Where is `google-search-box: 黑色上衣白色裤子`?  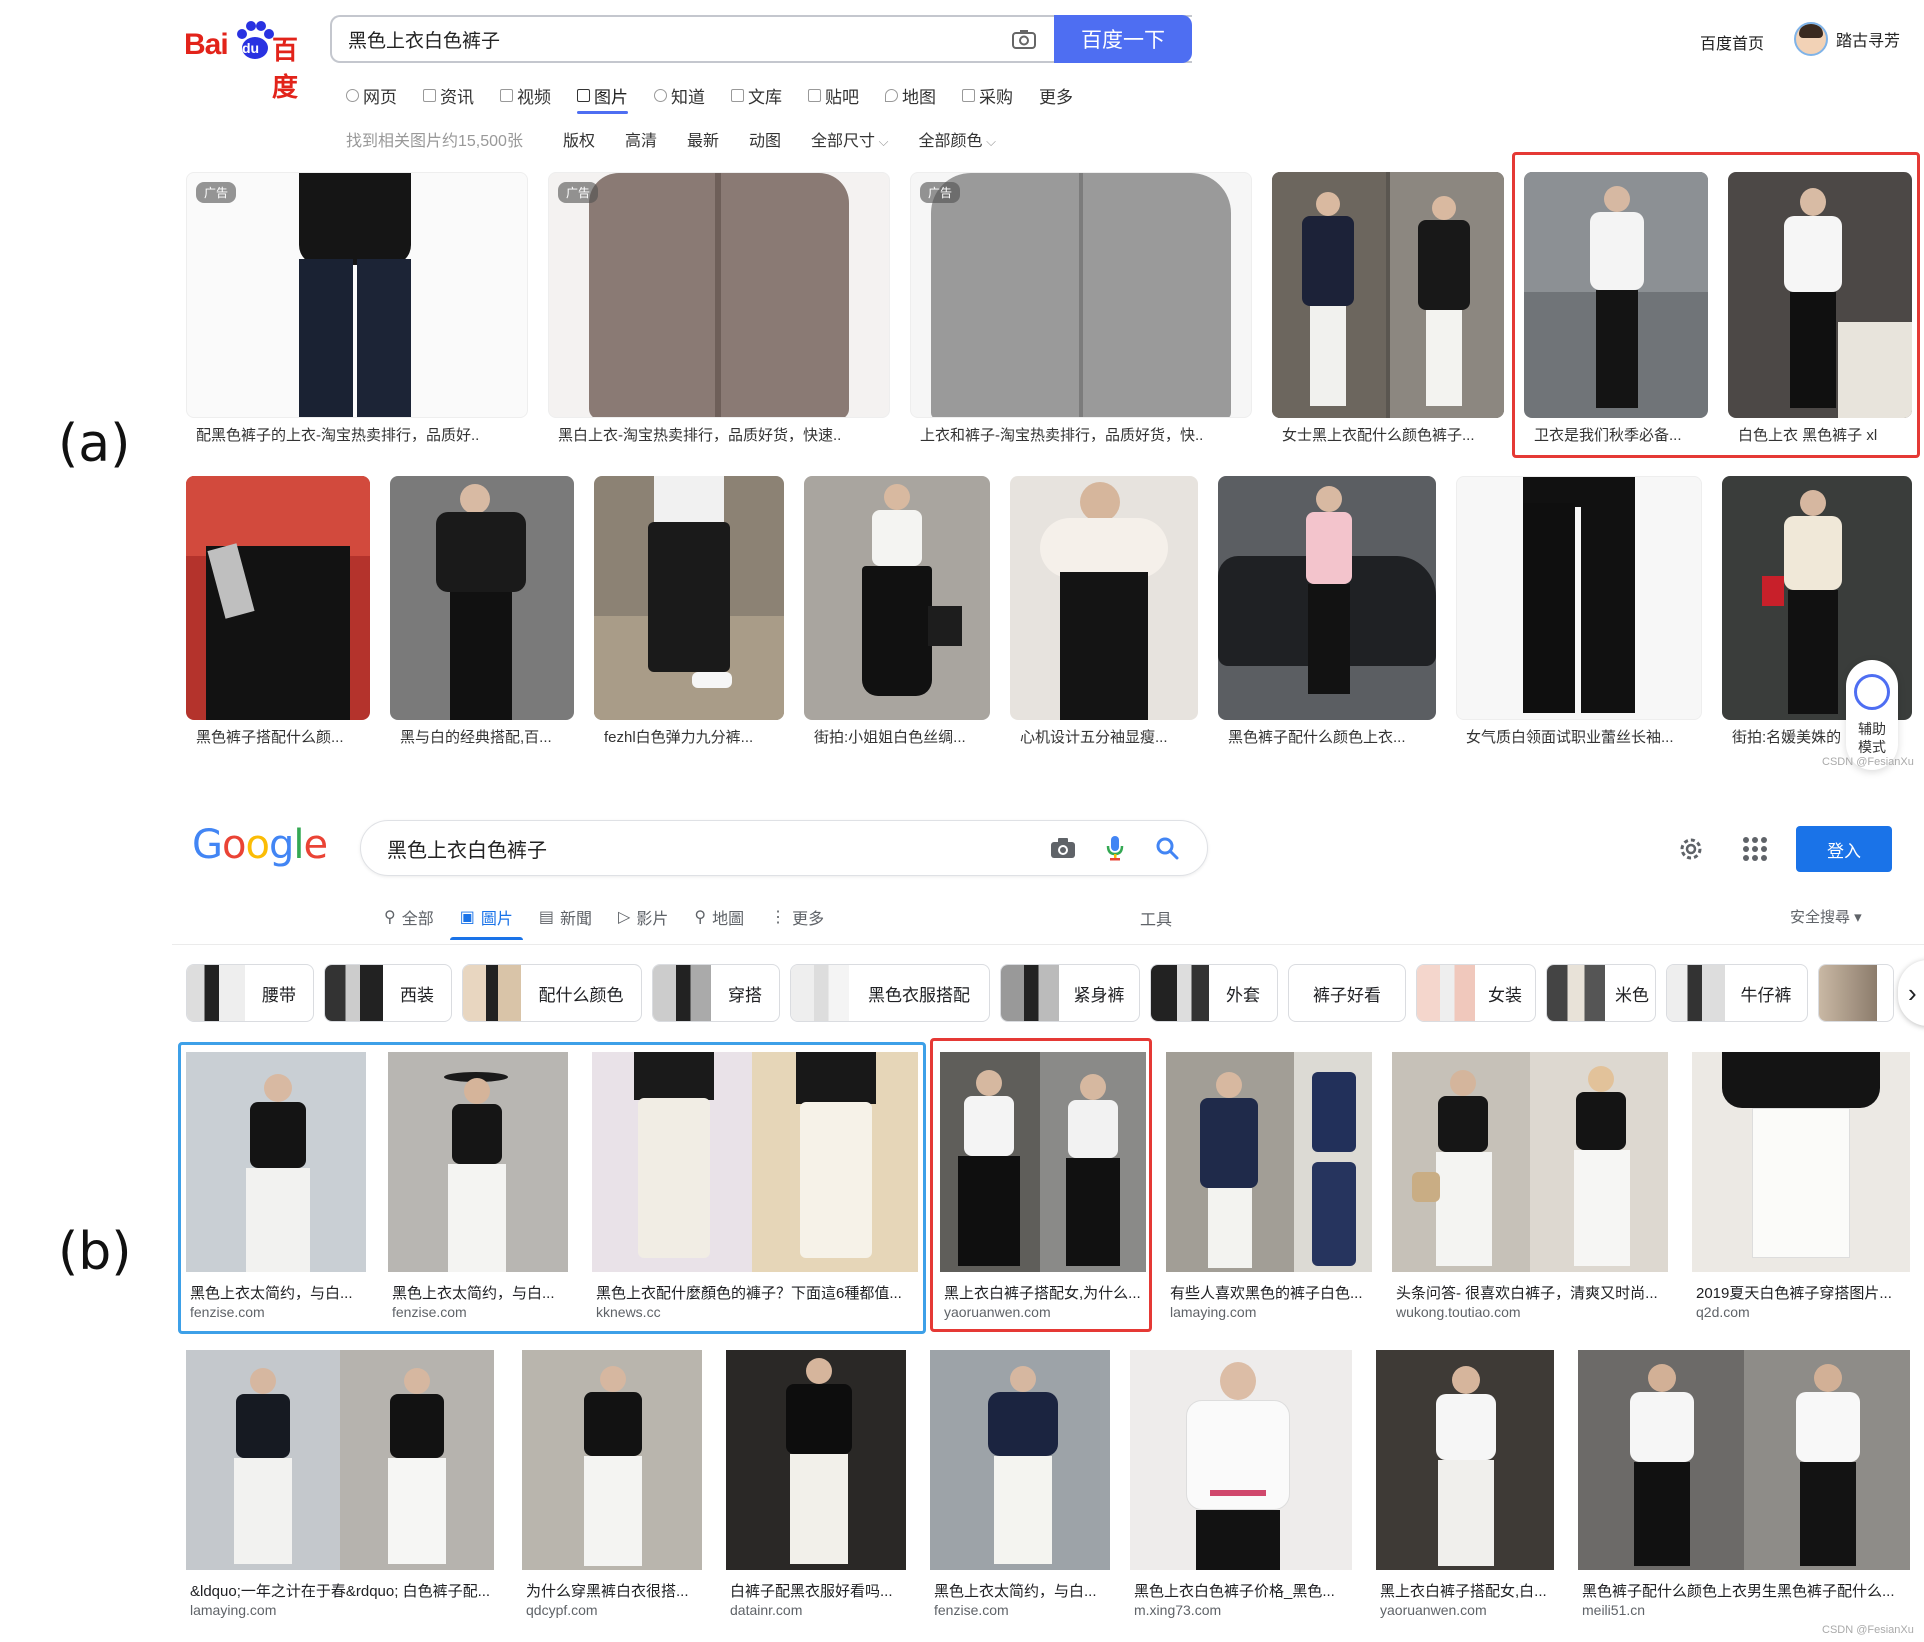 google-search-box: 黑色上衣白色裤子 is located at coordinates (784, 848).